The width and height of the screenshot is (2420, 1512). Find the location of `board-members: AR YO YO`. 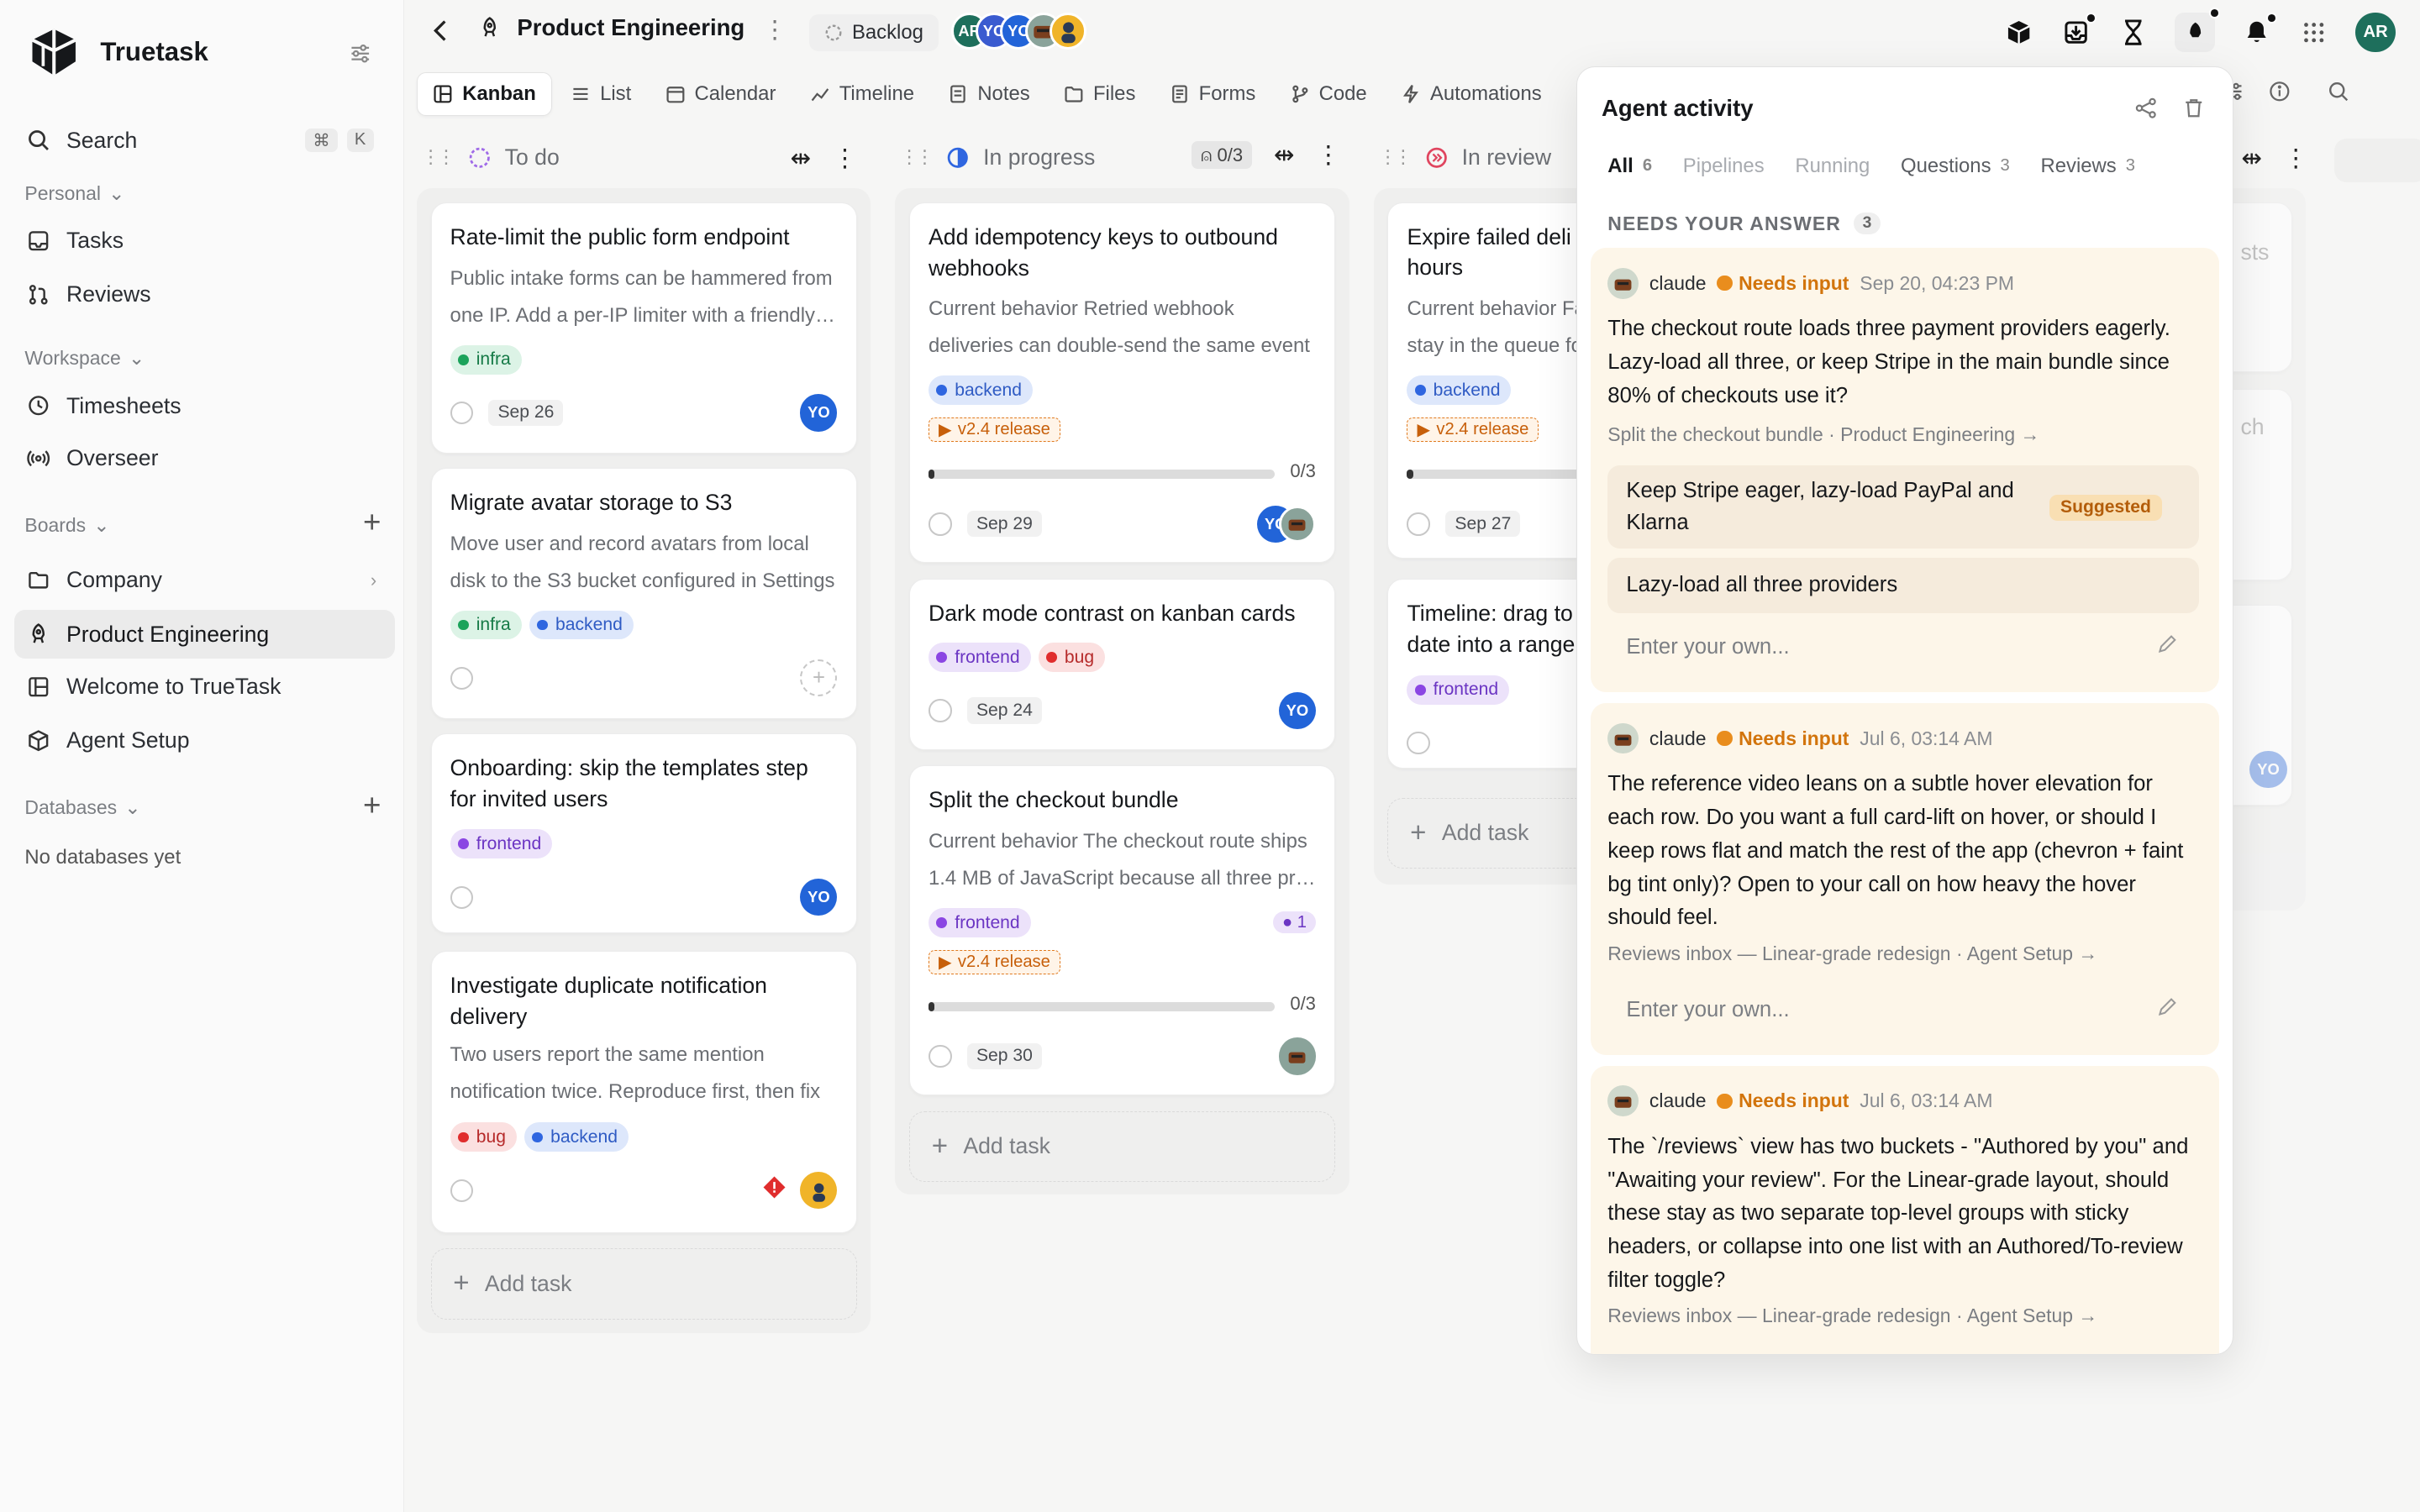

board-members: AR YO YO is located at coordinates (1019, 31).